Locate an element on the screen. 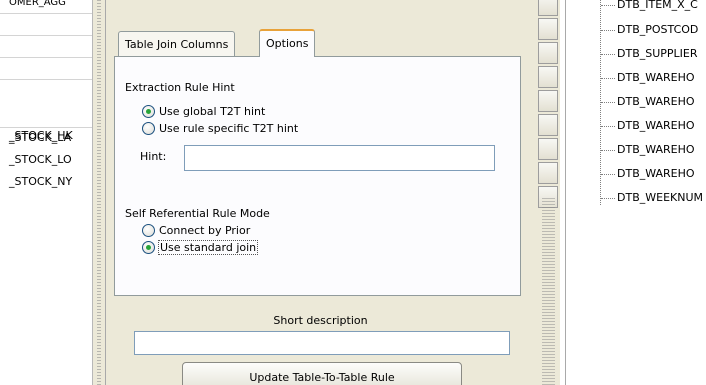  tree-item-label: DTB_ITEM_X_C is located at coordinates (657, 5).